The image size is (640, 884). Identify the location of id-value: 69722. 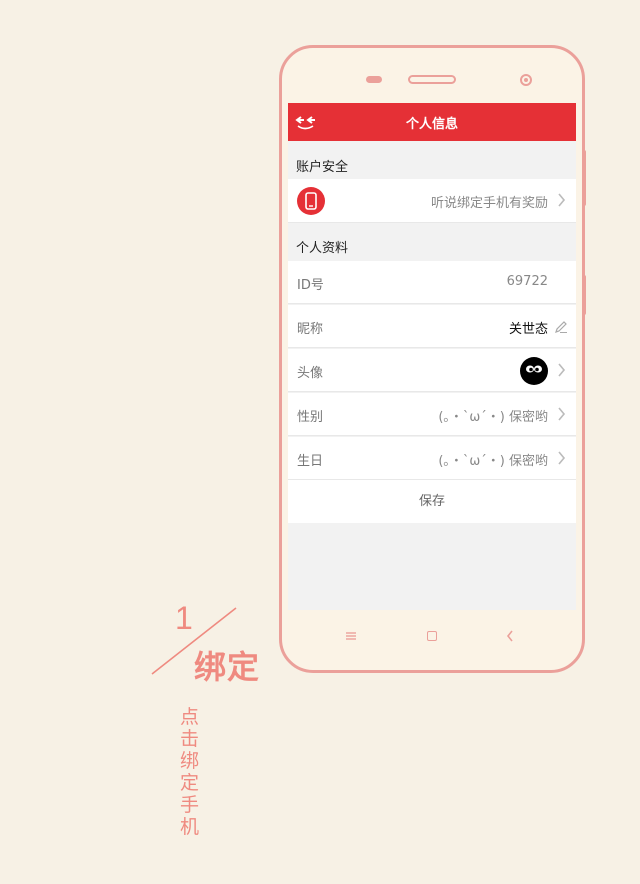
(527, 281).